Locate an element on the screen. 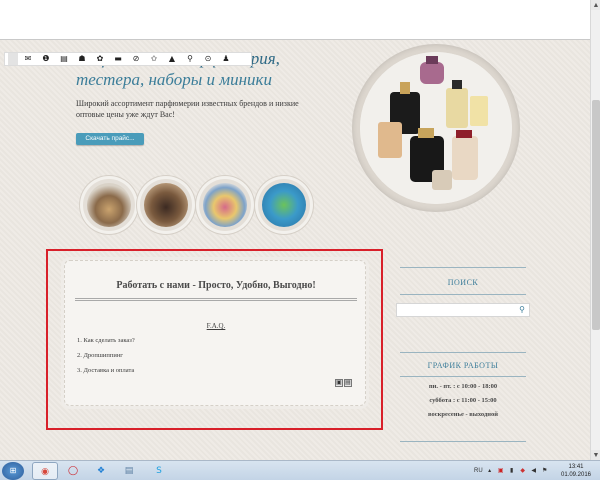 The width and height of the screenshot is (600, 480). category-thumb-3-image is located at coordinates (225, 205).